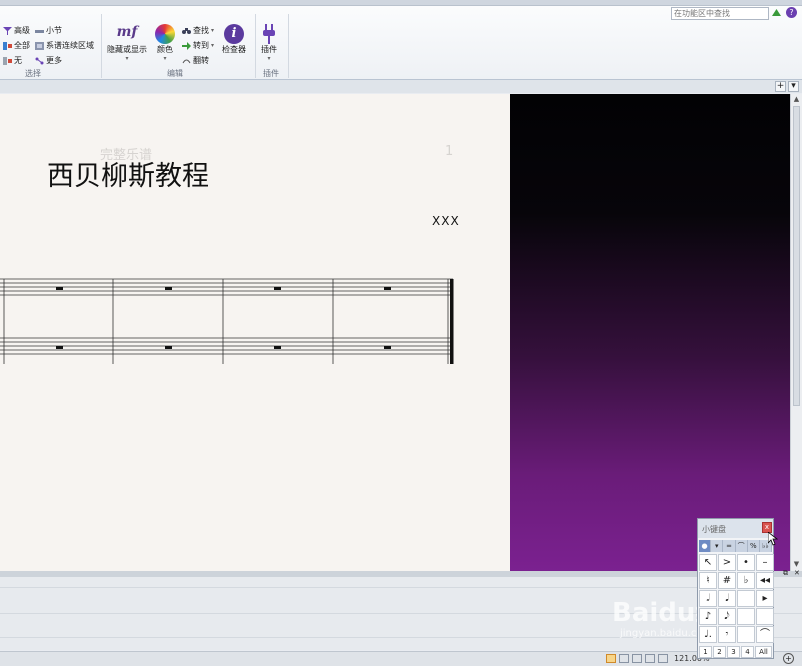 The image size is (802, 666). Describe the element at coordinates (793, 86) in the screenshot. I see `tab-menu-button: ▾` at that location.